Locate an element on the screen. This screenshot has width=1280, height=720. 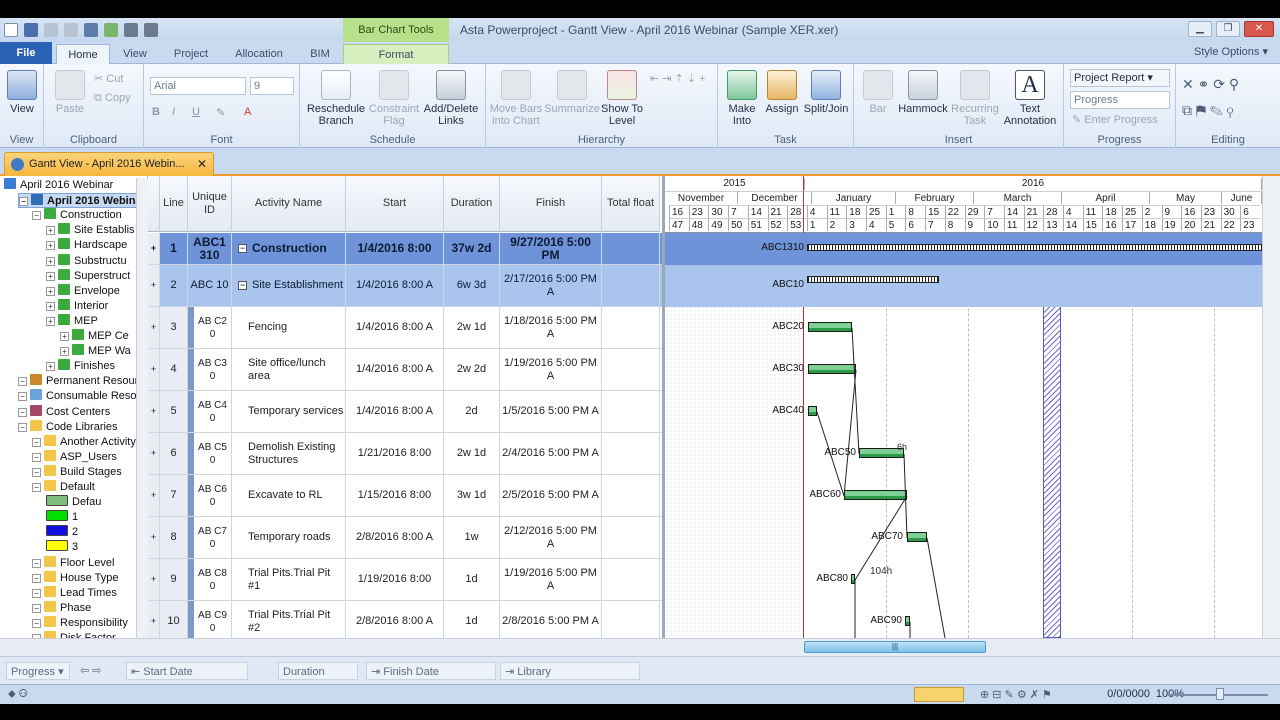
cell-duration: 6w 3d is located at coordinates (472, 285).